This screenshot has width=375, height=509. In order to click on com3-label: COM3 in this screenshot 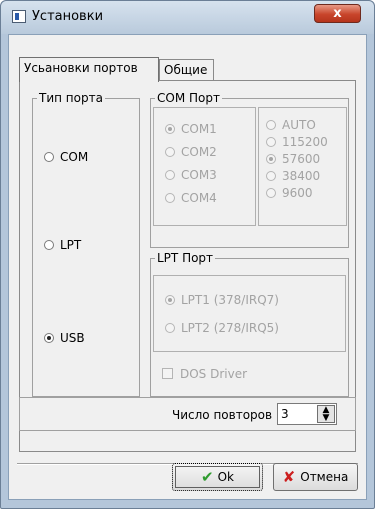, I will do `click(199, 175)`.